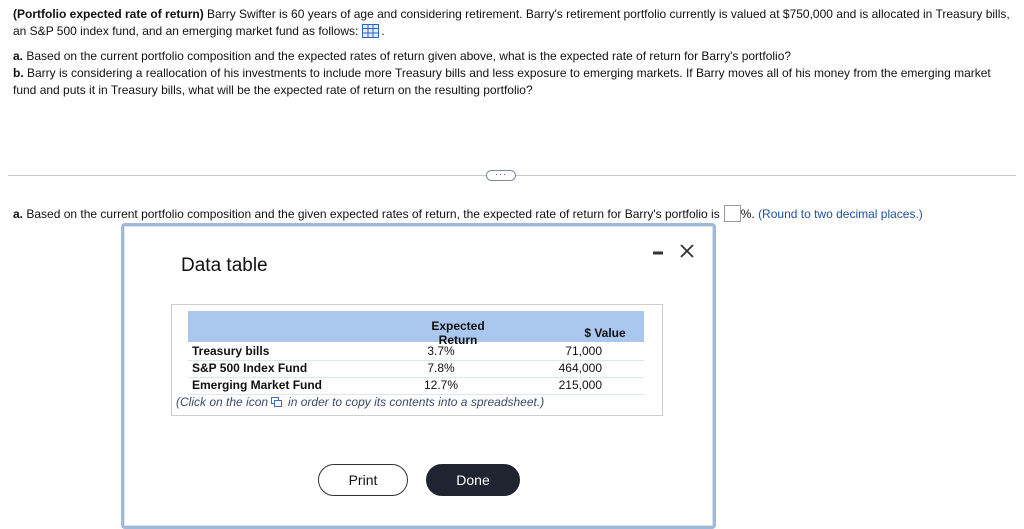  I want to click on row-return: 12.7%, so click(441, 385).